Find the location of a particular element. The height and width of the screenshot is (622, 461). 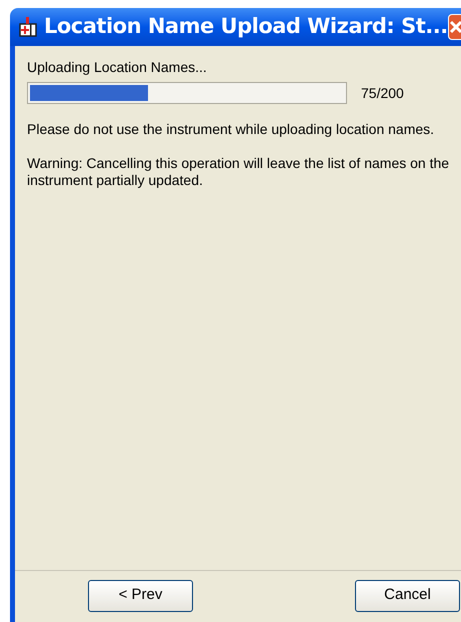

first-aid-kit-icon is located at coordinates (28, 27).